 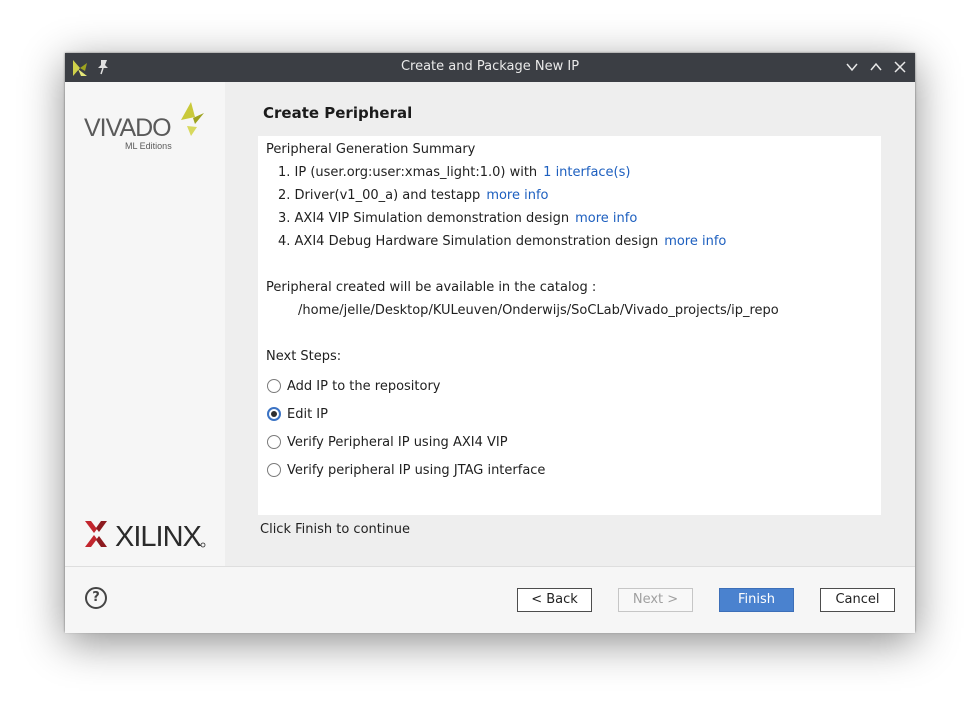 I want to click on option-verify-axi4-vip: Verify Peripheral IP using AXI4 VIP, so click(x=387, y=442).